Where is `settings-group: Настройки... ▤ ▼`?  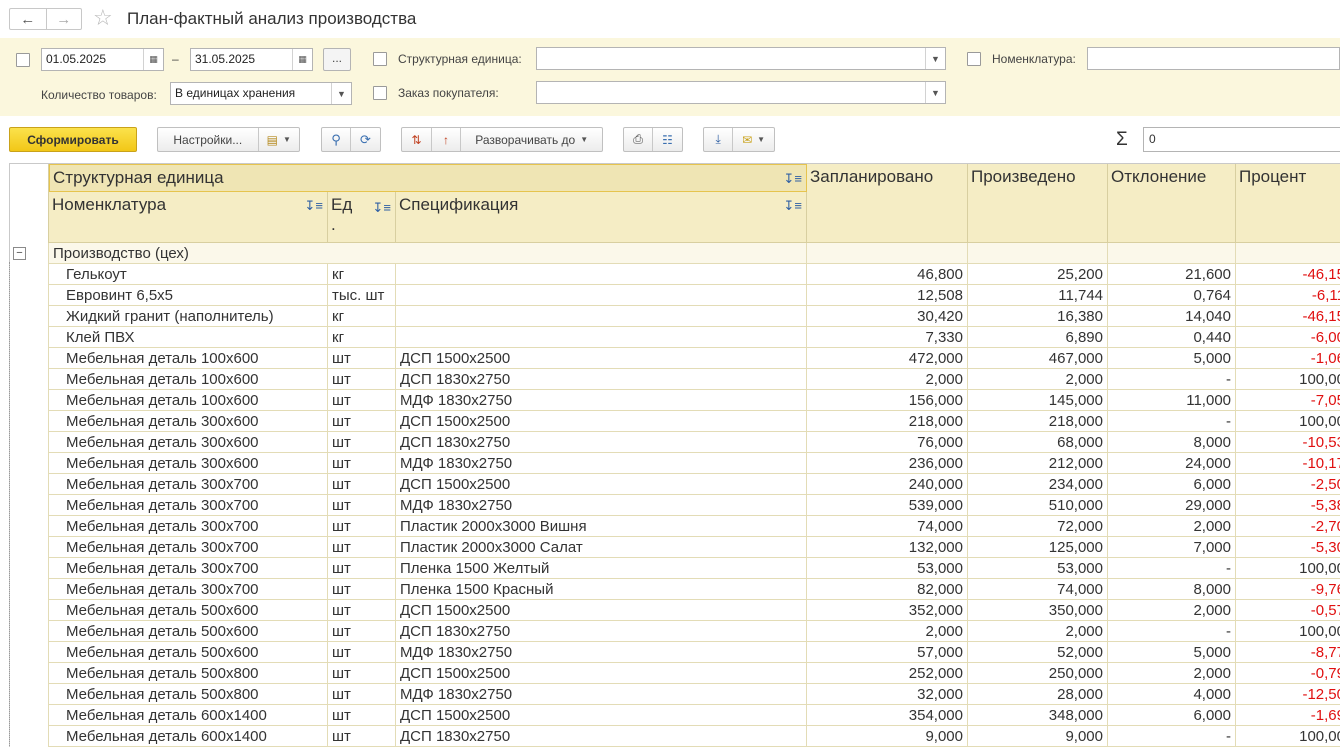 settings-group: Настройки... ▤ ▼ is located at coordinates (228, 139).